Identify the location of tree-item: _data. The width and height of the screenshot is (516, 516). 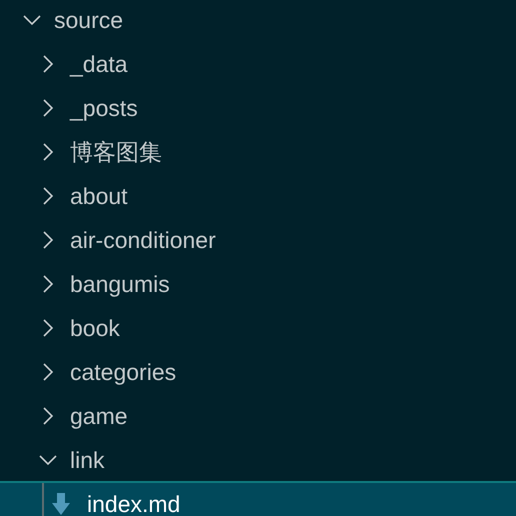
(258, 63).